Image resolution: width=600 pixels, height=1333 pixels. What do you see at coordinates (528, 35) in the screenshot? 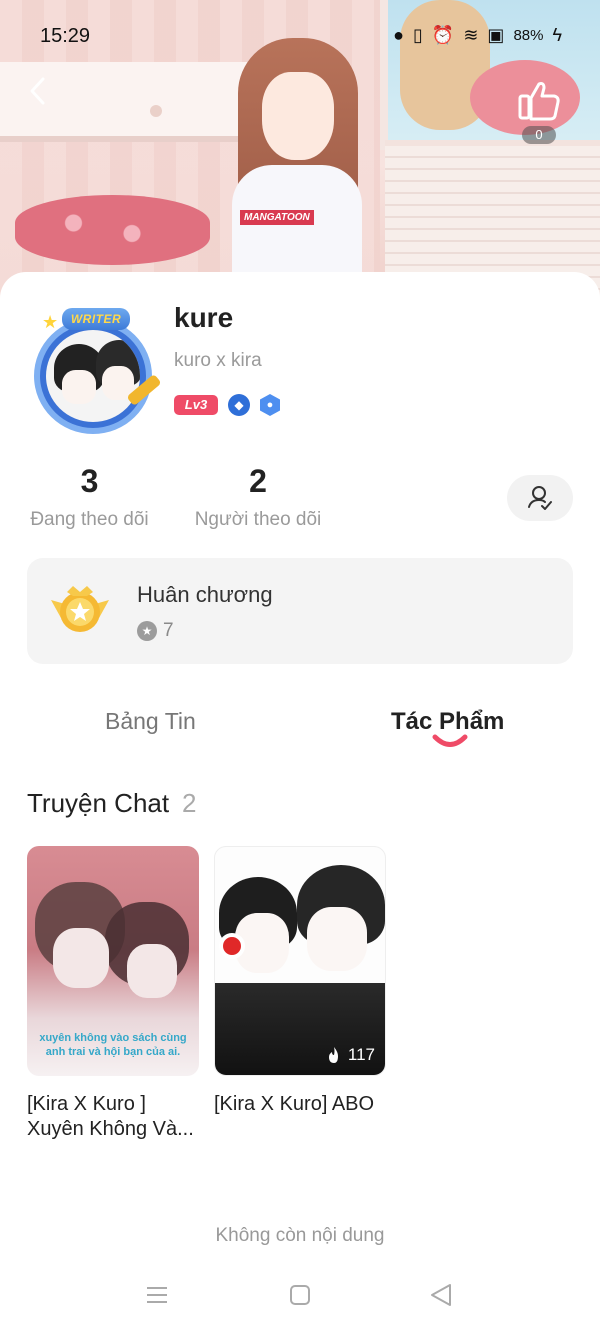
I see `battery-percent: 88%` at bounding box center [528, 35].